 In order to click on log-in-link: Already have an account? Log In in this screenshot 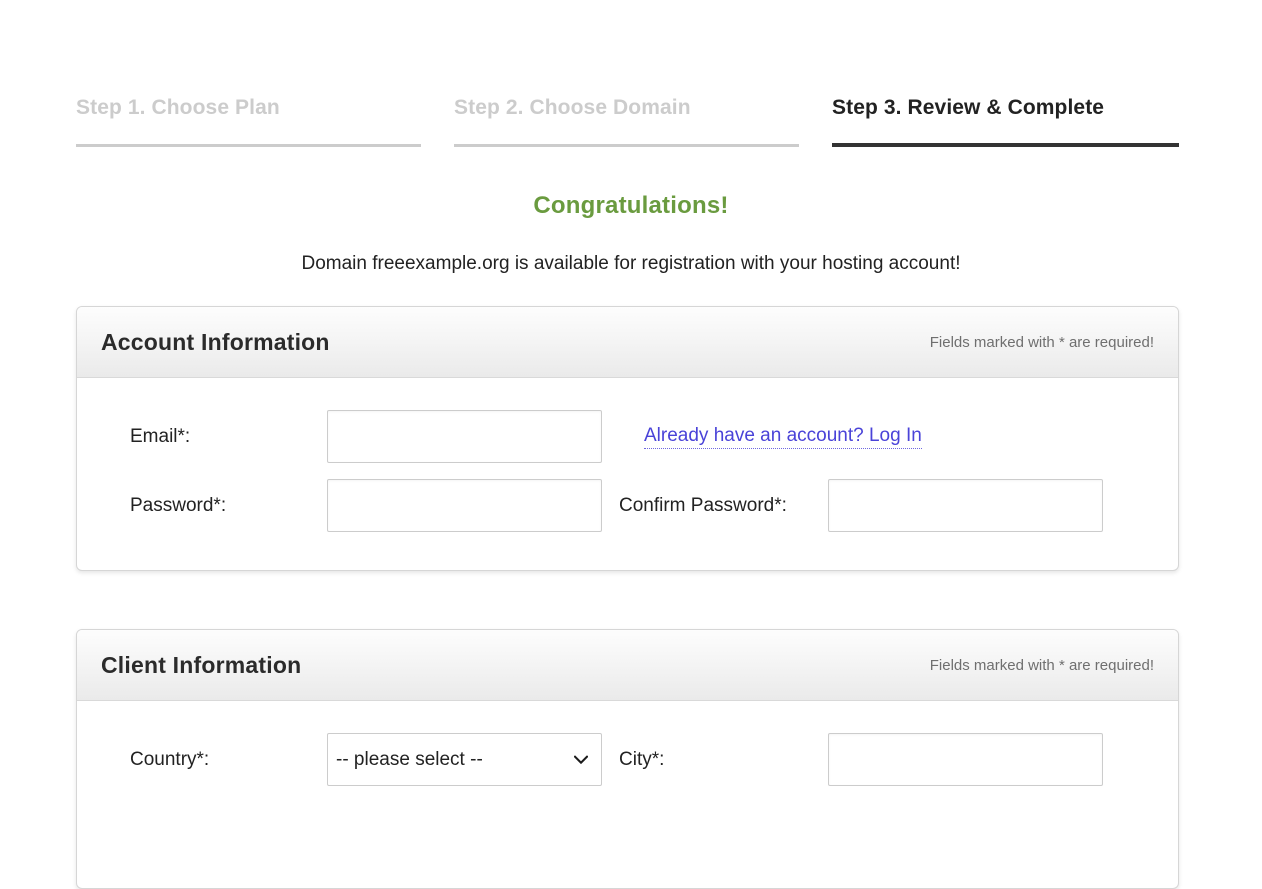, I will do `click(783, 437)`.